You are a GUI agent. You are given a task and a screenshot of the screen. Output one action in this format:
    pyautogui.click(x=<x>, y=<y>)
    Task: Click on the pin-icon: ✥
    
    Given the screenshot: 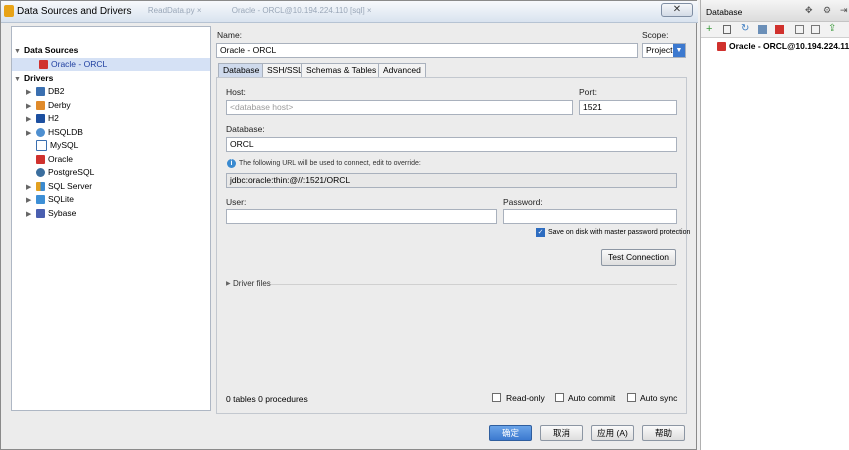 What is the action you would take?
    pyautogui.click(x=809, y=10)
    